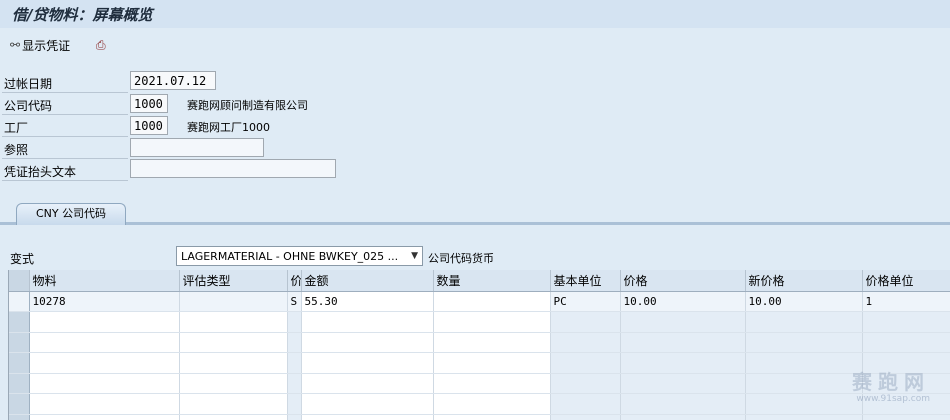 The image size is (950, 420). What do you see at coordinates (28, 106) in the screenshot?
I see `company-code-label: 公司代码` at bounding box center [28, 106].